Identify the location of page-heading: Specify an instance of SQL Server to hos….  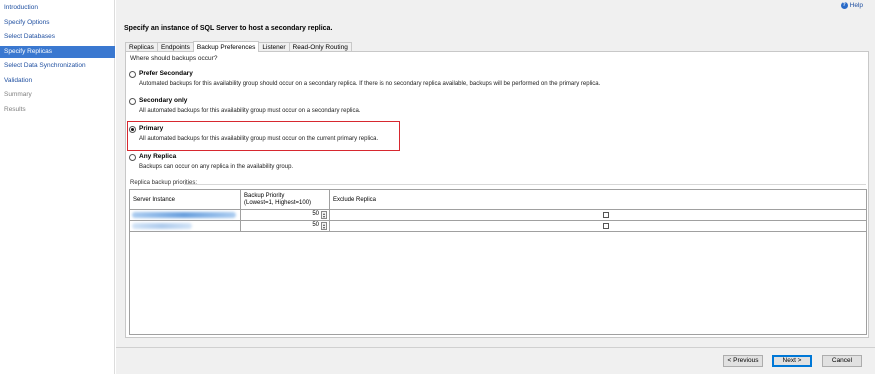
(228, 28).